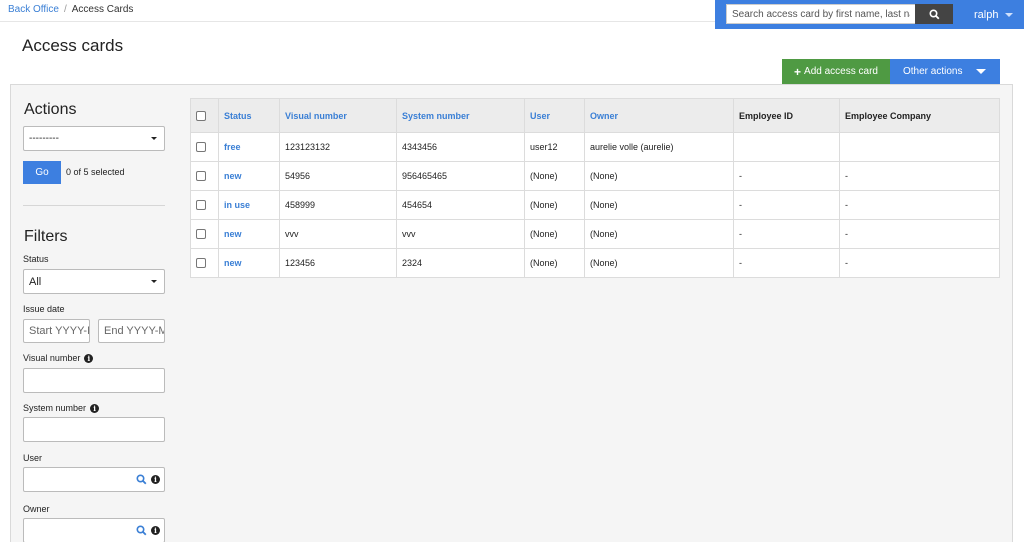 Image resolution: width=1024 pixels, height=542 pixels. I want to click on owner-lookup-input: i, so click(94, 530).